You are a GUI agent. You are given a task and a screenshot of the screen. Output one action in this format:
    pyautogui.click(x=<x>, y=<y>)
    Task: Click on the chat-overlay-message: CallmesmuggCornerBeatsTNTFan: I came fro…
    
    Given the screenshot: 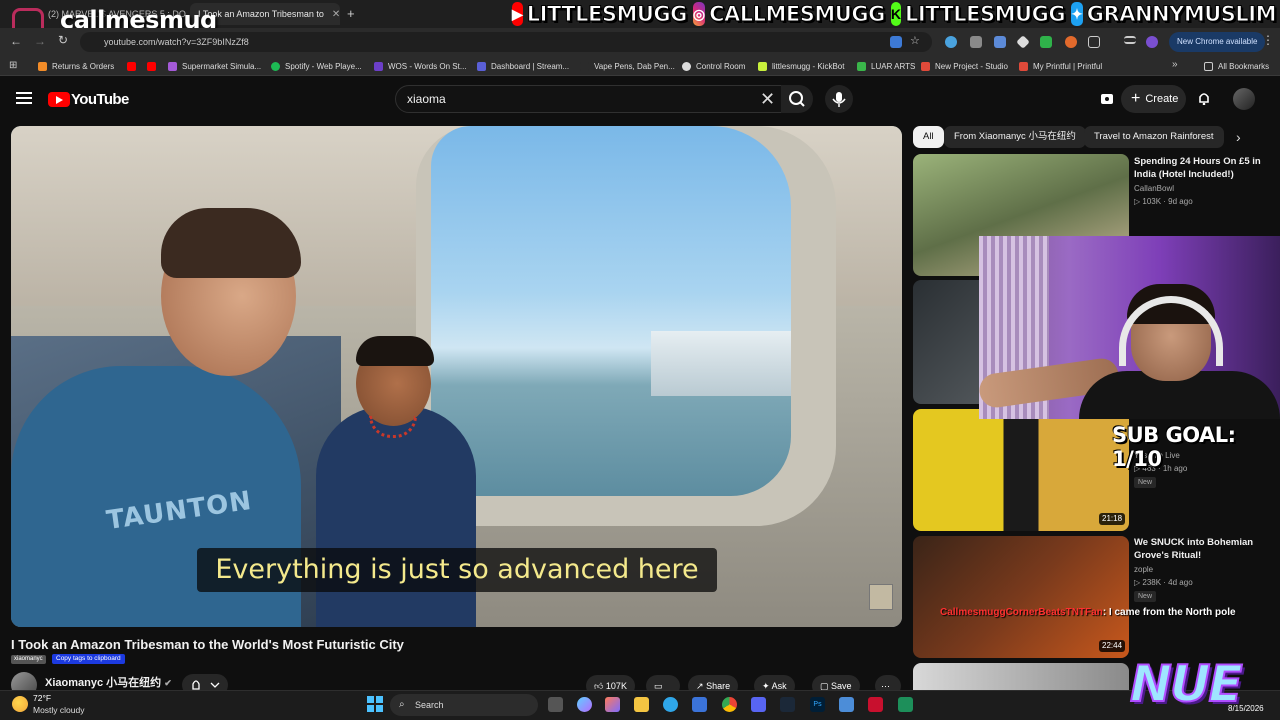 What is the action you would take?
    pyautogui.click(x=1088, y=612)
    